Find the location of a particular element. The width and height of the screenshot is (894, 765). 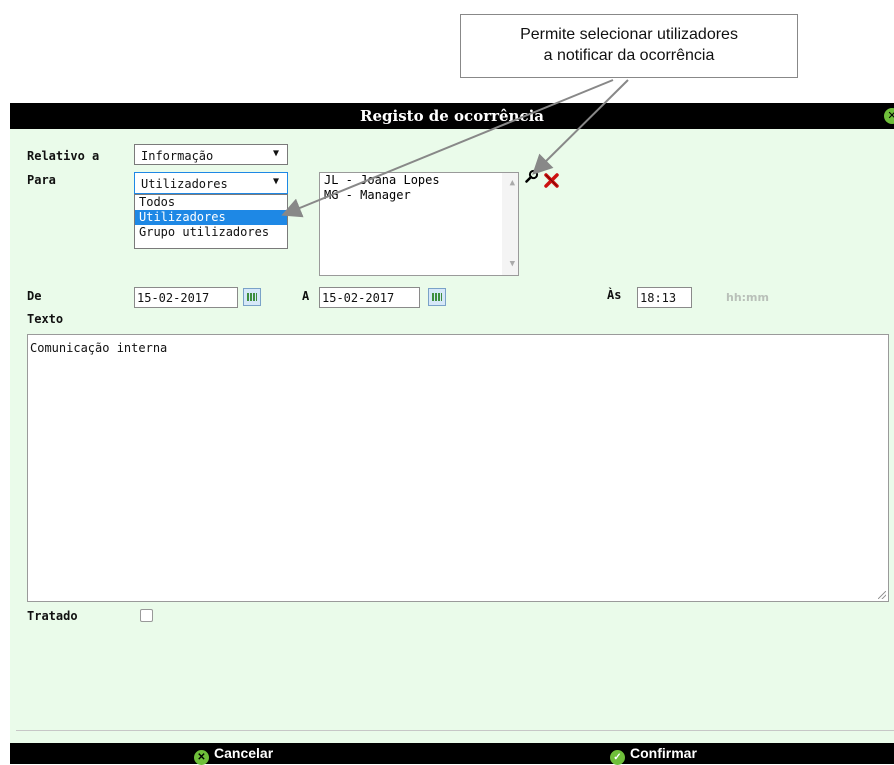

de-label: De is located at coordinates (34, 296).